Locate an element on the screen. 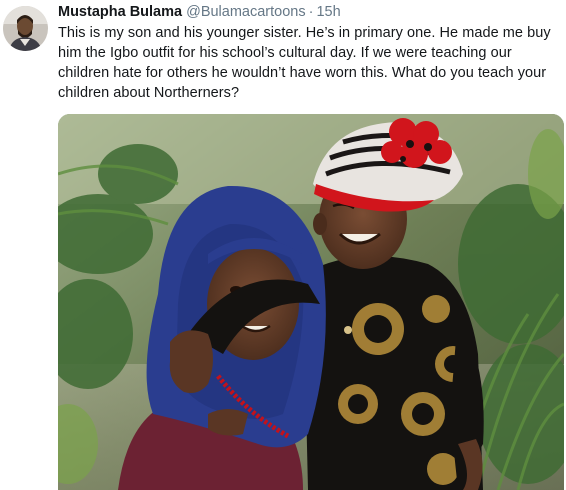 The width and height of the screenshot is (566, 490). tweet-timestamp: 15h is located at coordinates (328, 12).